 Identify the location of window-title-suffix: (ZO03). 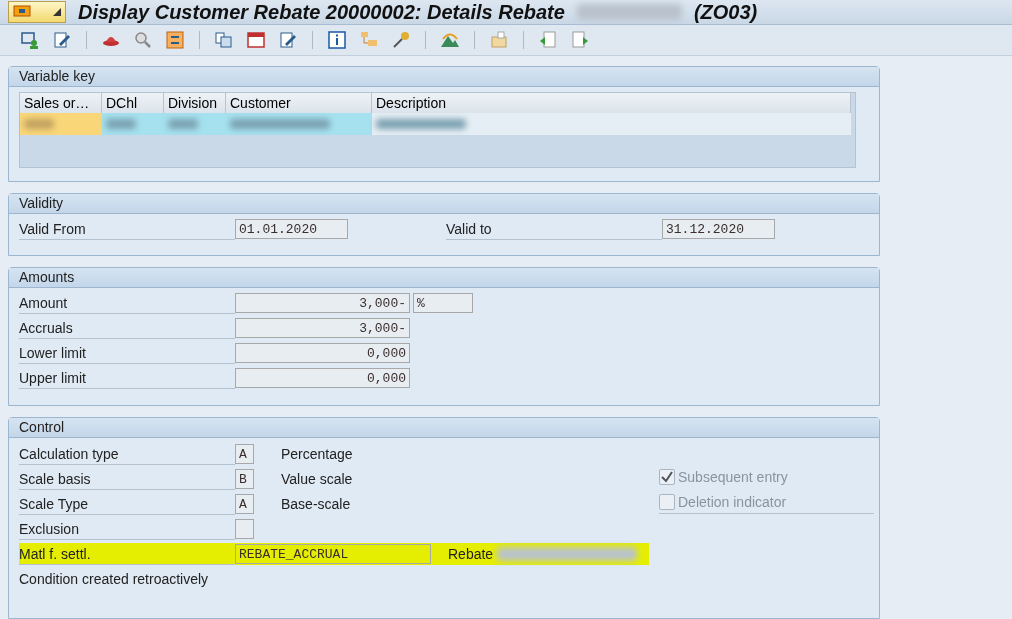
(725, 12).